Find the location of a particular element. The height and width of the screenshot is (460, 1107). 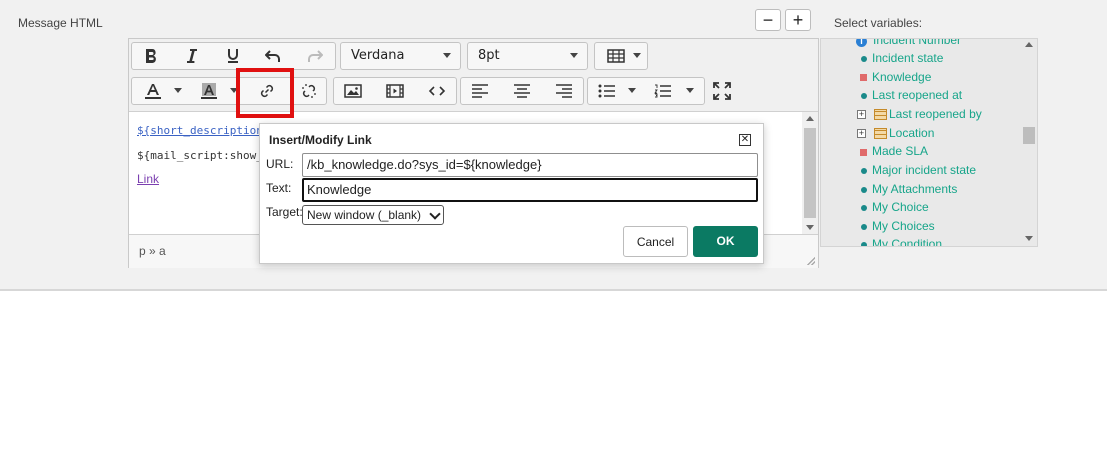

video-icon is located at coordinates (395, 91).